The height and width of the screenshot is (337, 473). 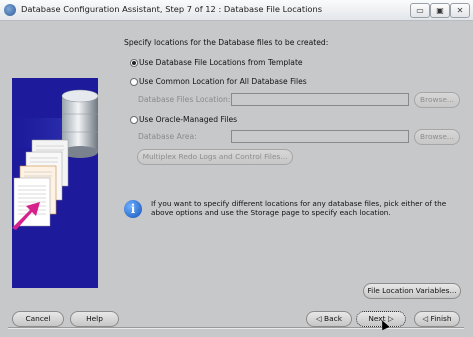 What do you see at coordinates (134, 63) in the screenshot?
I see `radio-use-template` at bounding box center [134, 63].